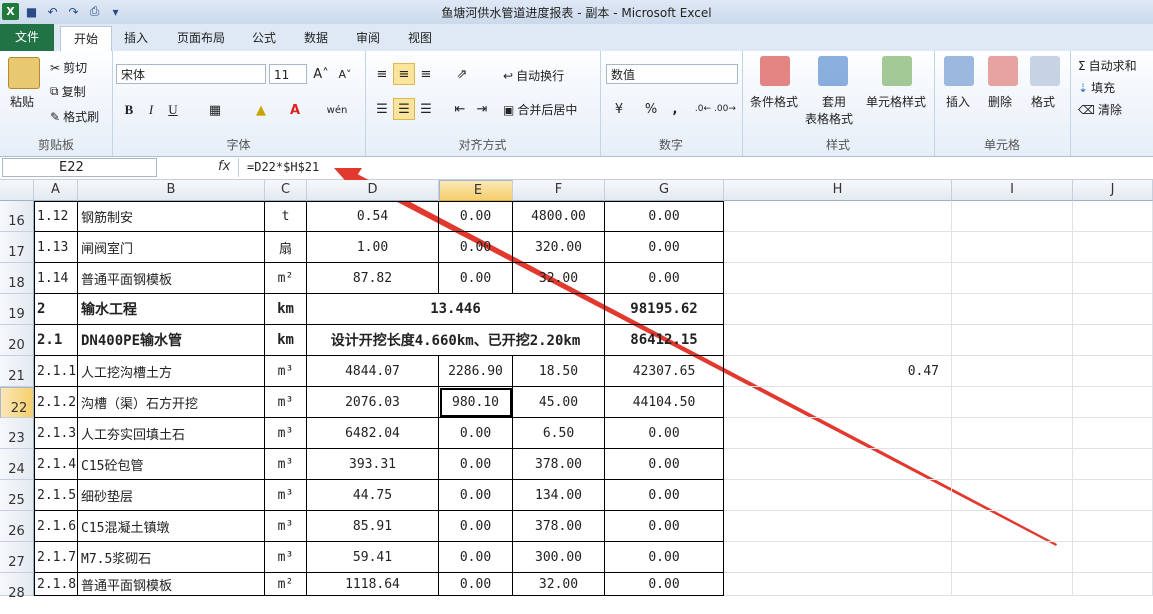  Describe the element at coordinates (171, 526) in the screenshot. I see `cell-b26: C15混凝土镇墩` at that location.